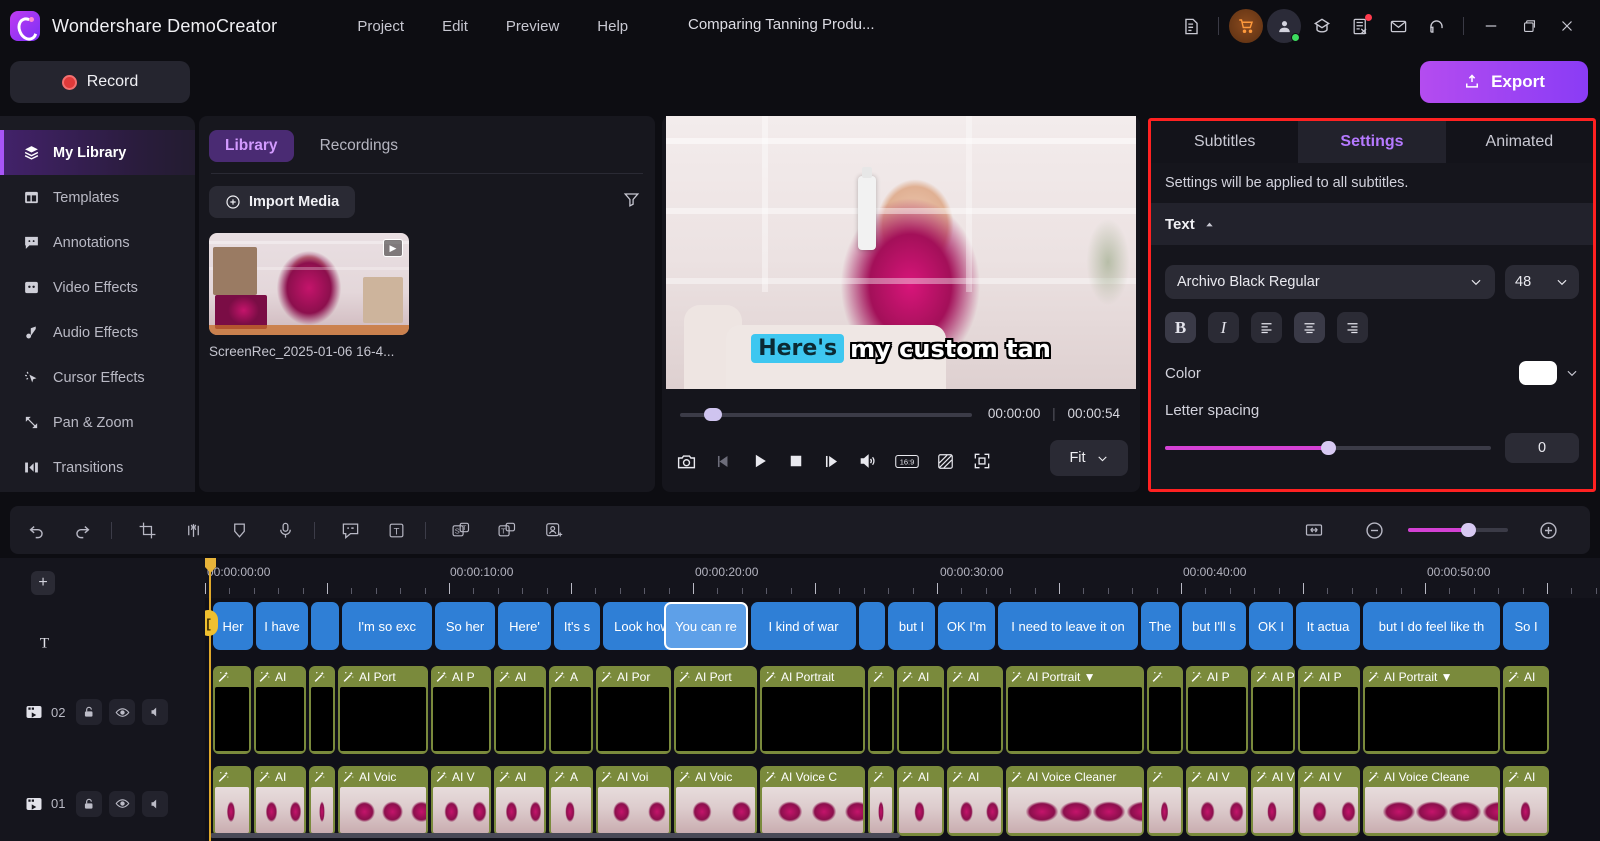  What do you see at coordinates (1089, 458) in the screenshot?
I see `fit-dropdown: Fit` at bounding box center [1089, 458].